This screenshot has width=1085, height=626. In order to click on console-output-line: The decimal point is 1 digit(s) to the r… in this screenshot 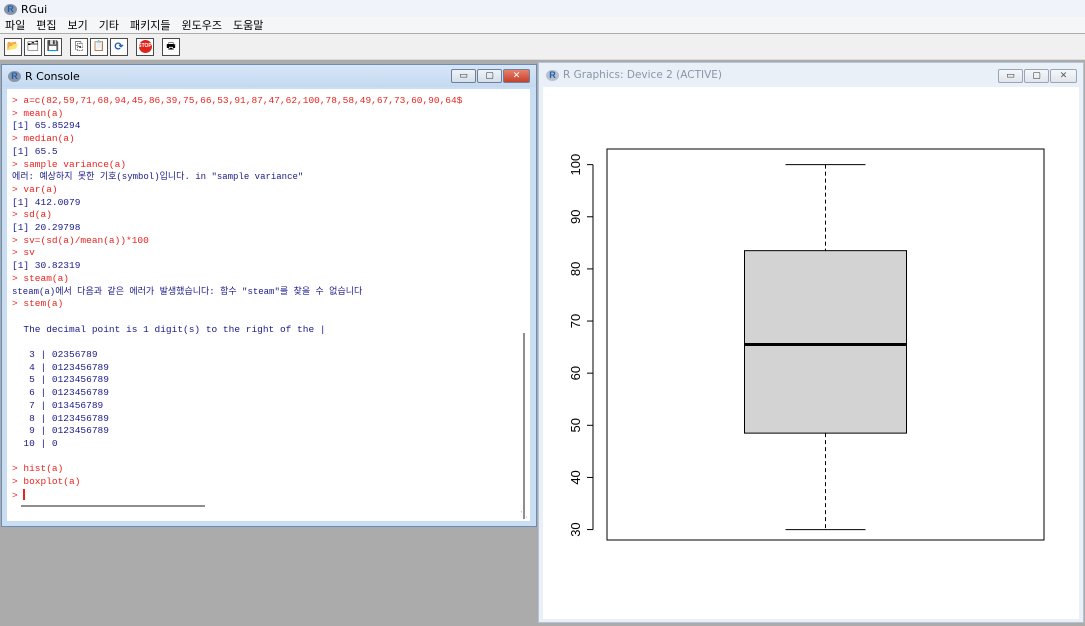, I will do `click(169, 329)`.